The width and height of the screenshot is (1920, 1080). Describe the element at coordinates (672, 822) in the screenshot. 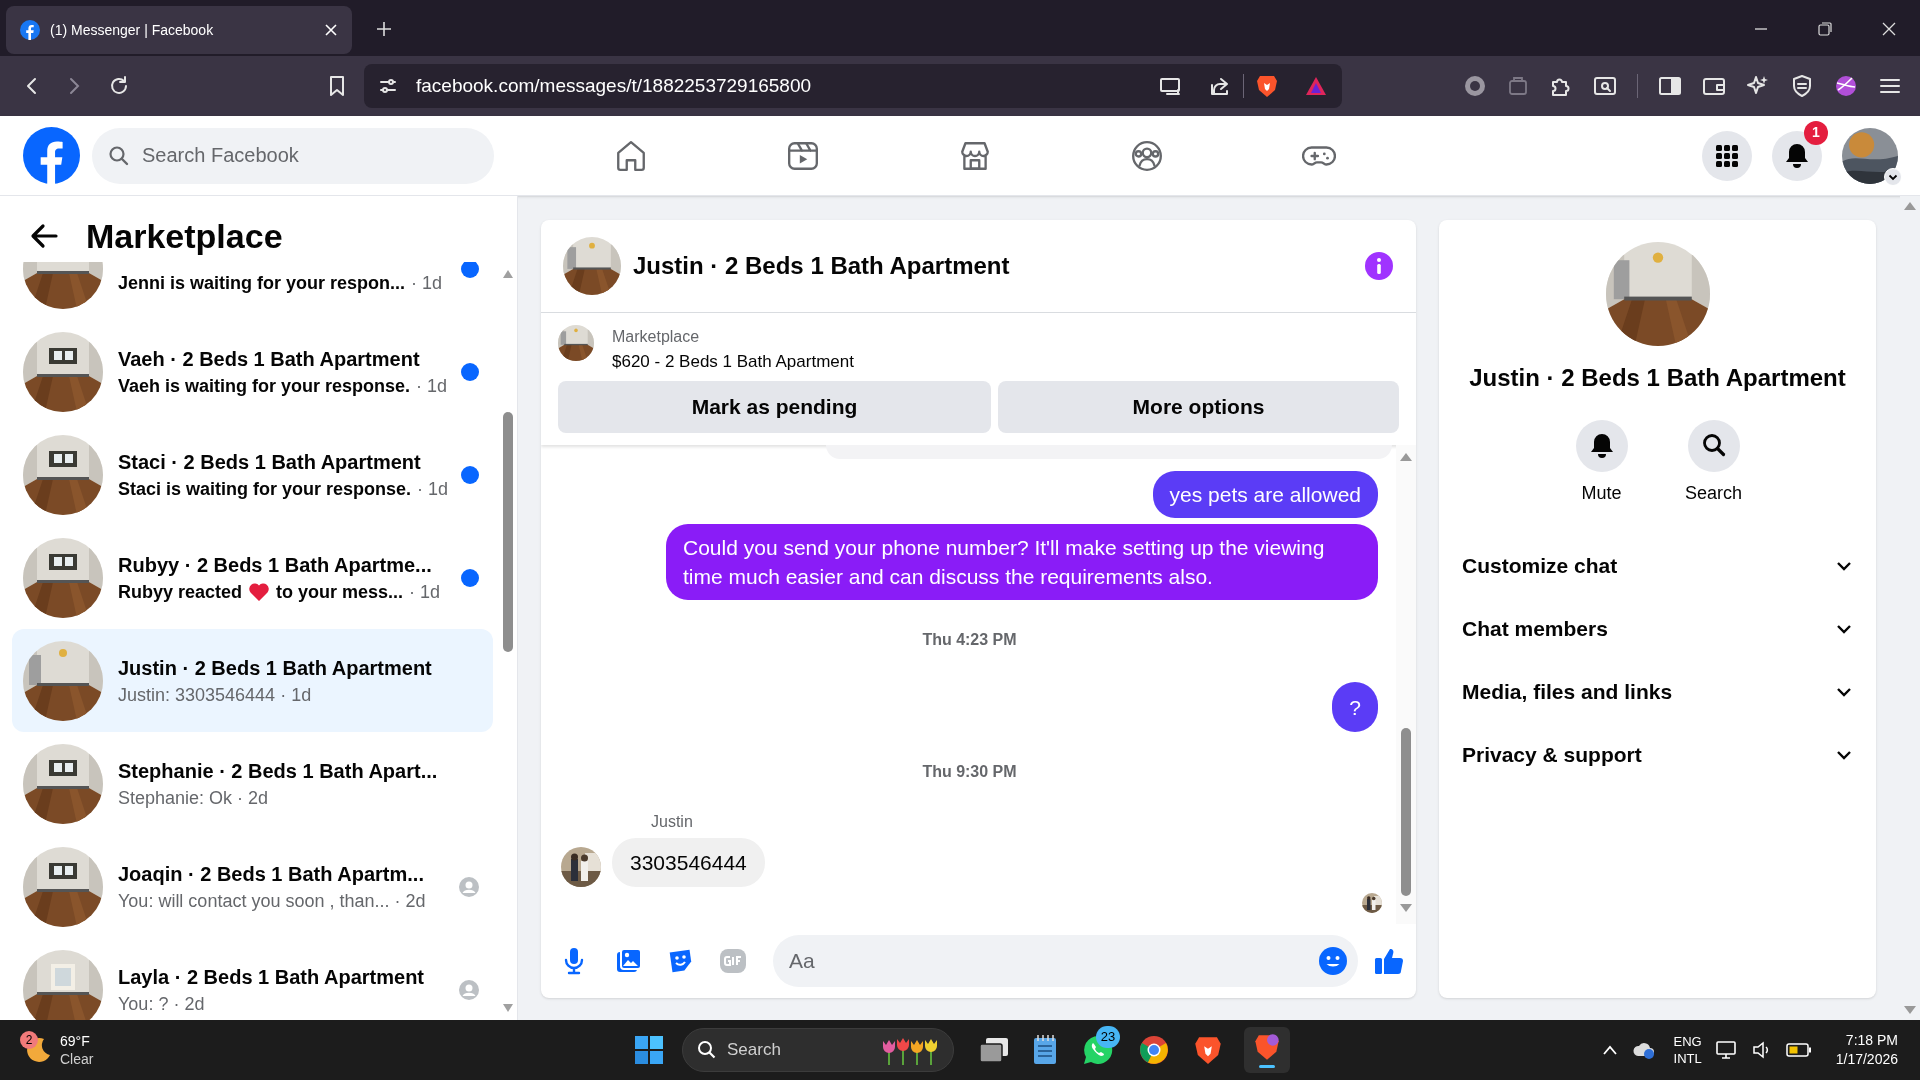

I see `sender-name: Justin` at that location.